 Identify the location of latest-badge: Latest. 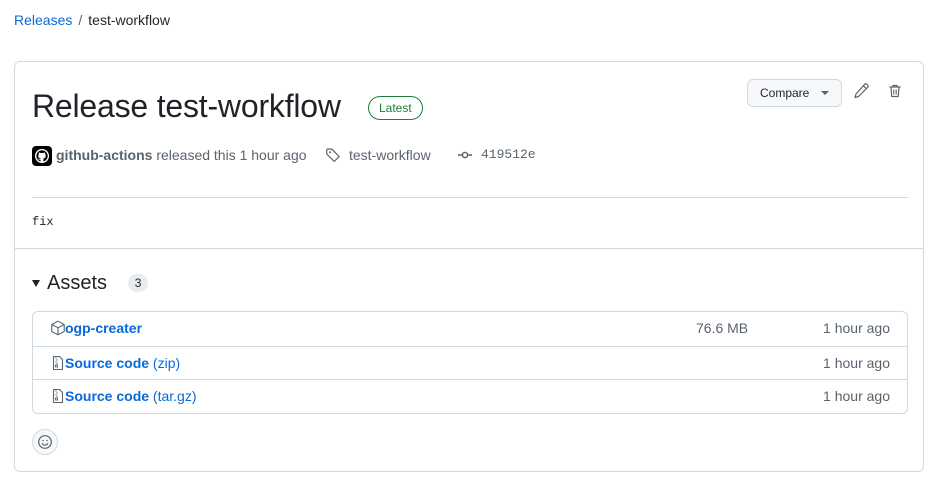
(395, 108).